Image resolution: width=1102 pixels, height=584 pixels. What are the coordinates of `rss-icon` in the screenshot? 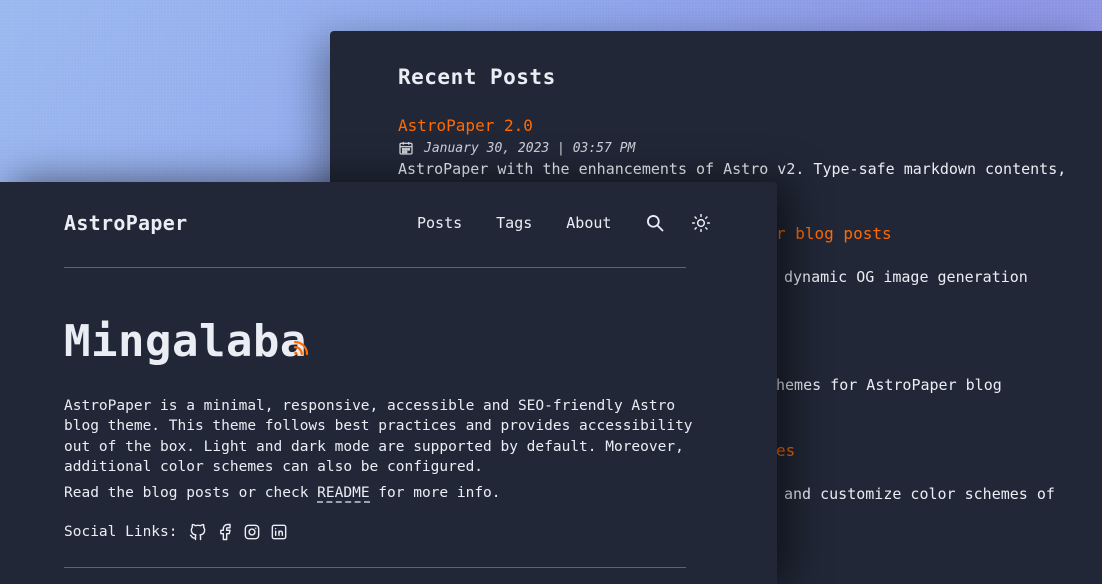 It's located at (301, 348).